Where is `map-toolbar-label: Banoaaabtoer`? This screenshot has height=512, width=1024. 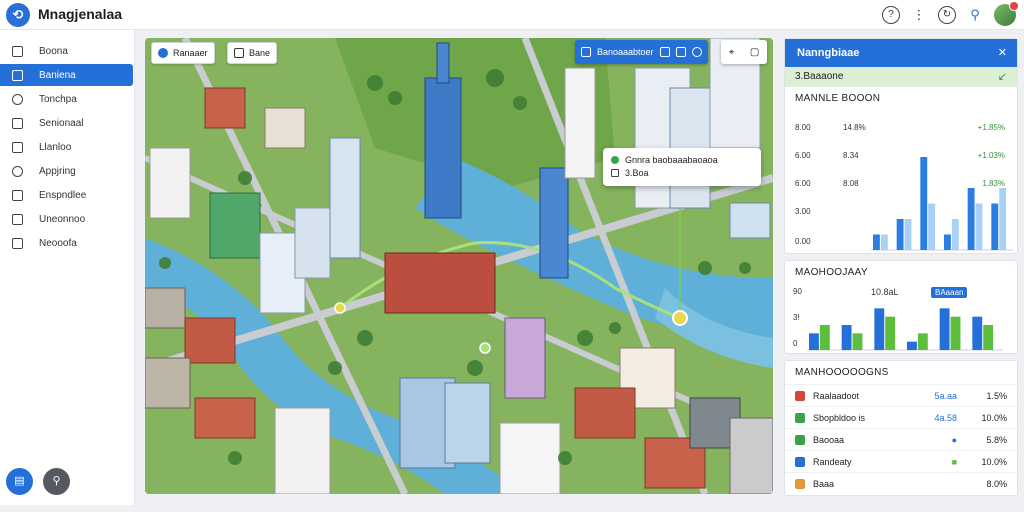 map-toolbar-label: Banoaaabtoer is located at coordinates (625, 52).